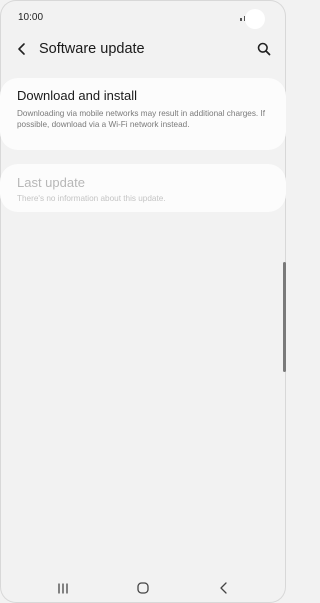 This screenshot has height=603, width=320. I want to click on home-icon, so click(143, 583).